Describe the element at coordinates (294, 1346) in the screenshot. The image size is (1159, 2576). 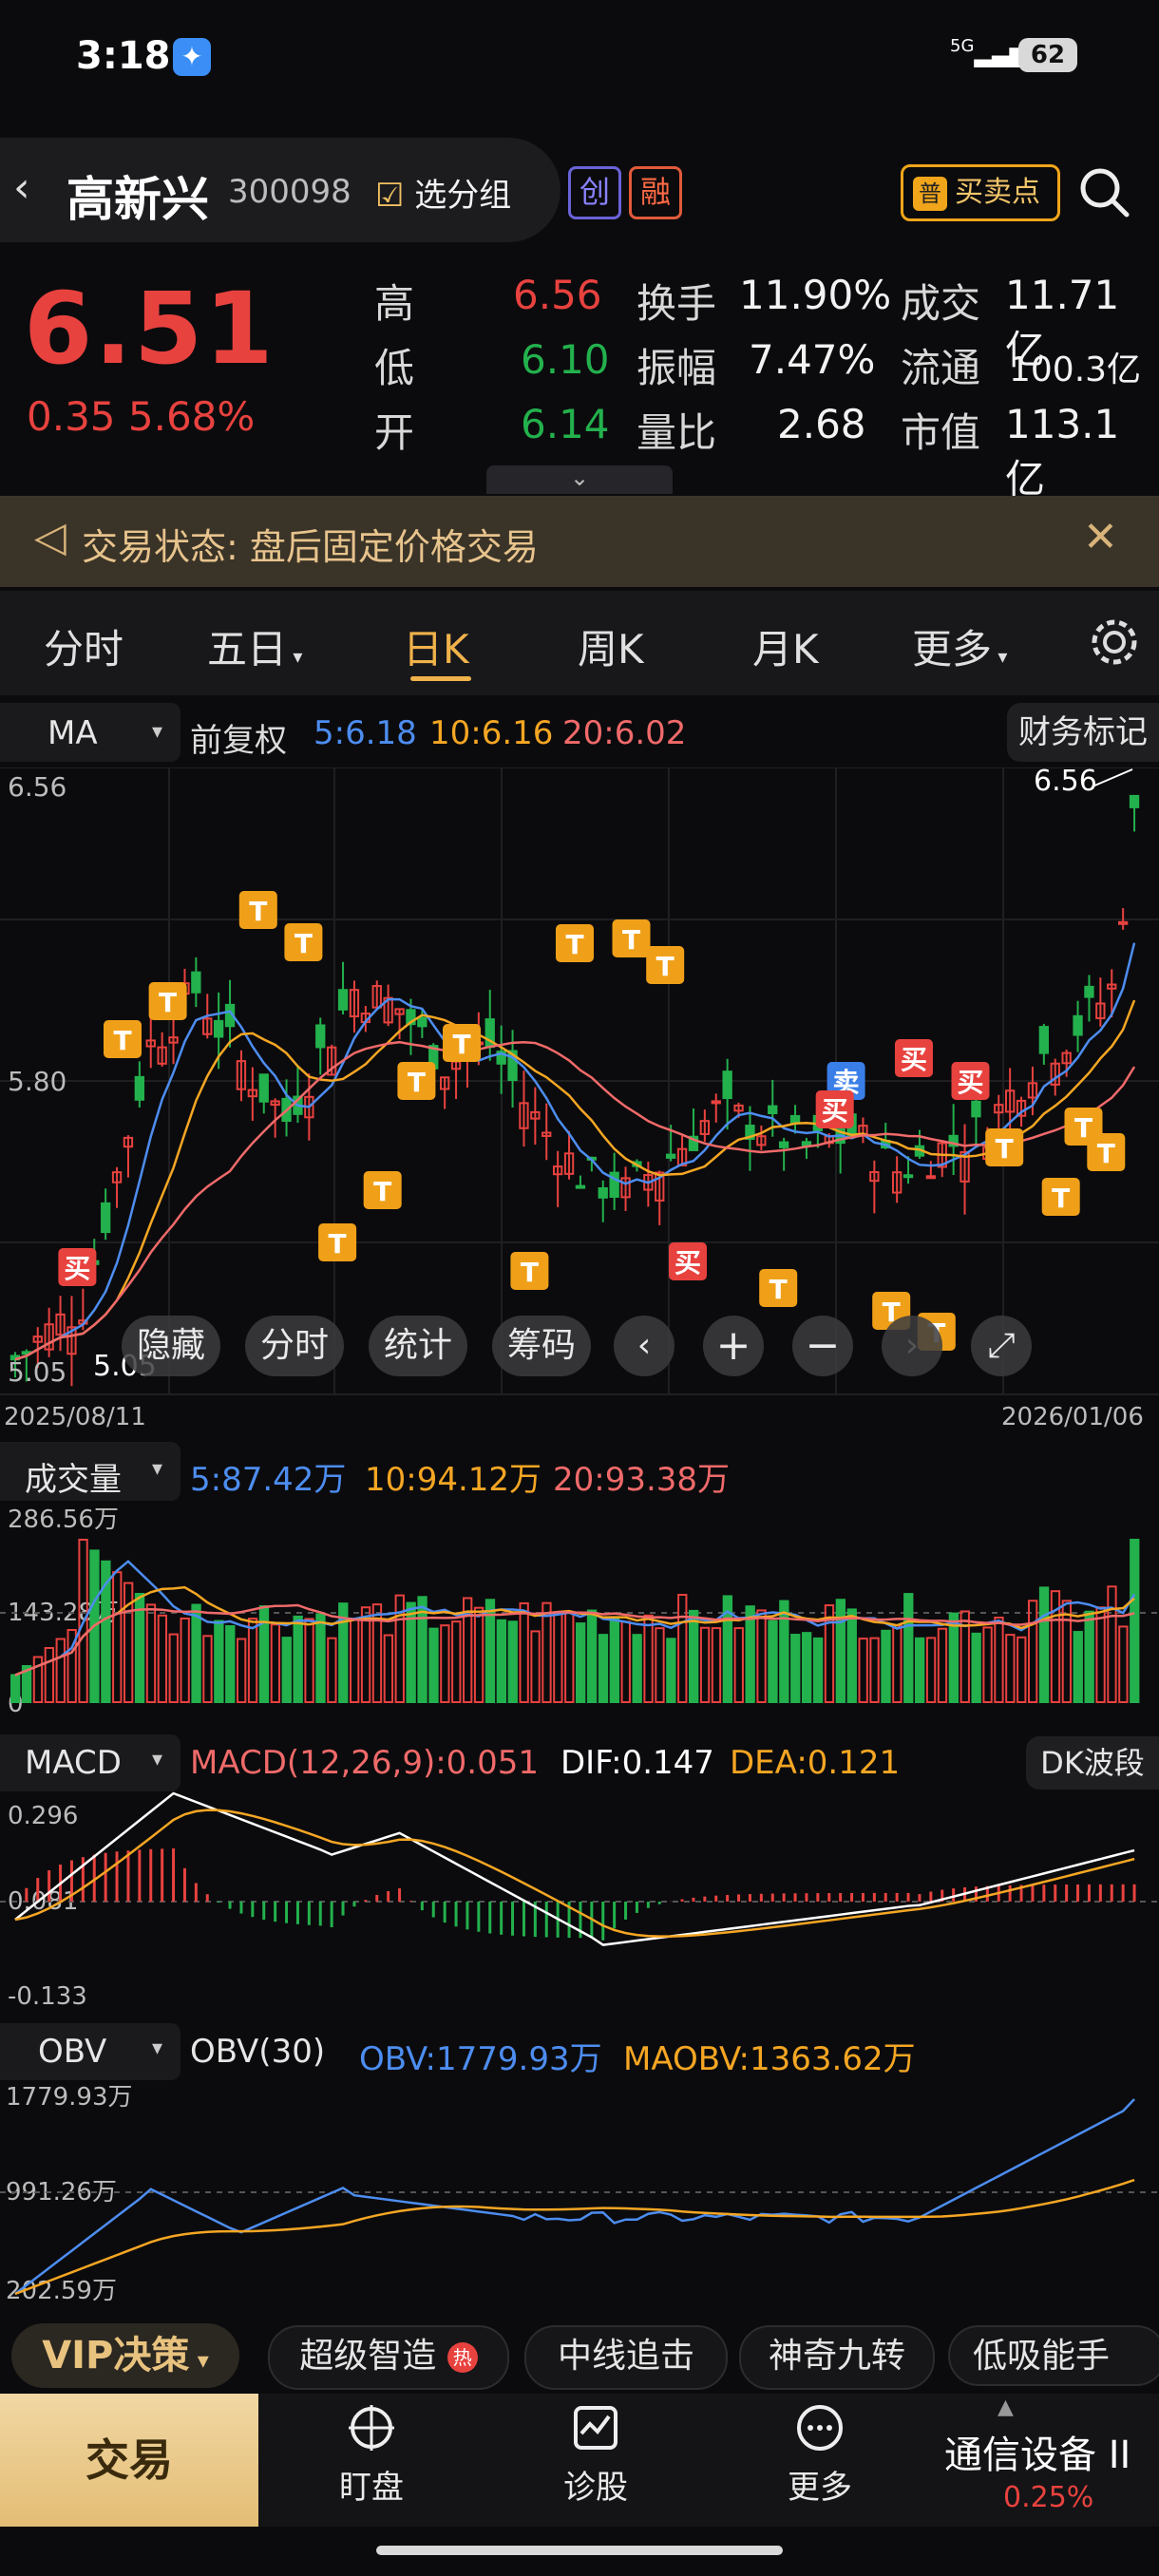
I see `intraday-button: 分时` at that location.